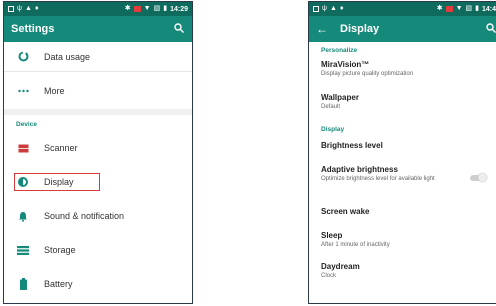 Image resolution: width=496 pixels, height=306 pixels. I want to click on back-arrow-icon: ←, so click(322, 29).